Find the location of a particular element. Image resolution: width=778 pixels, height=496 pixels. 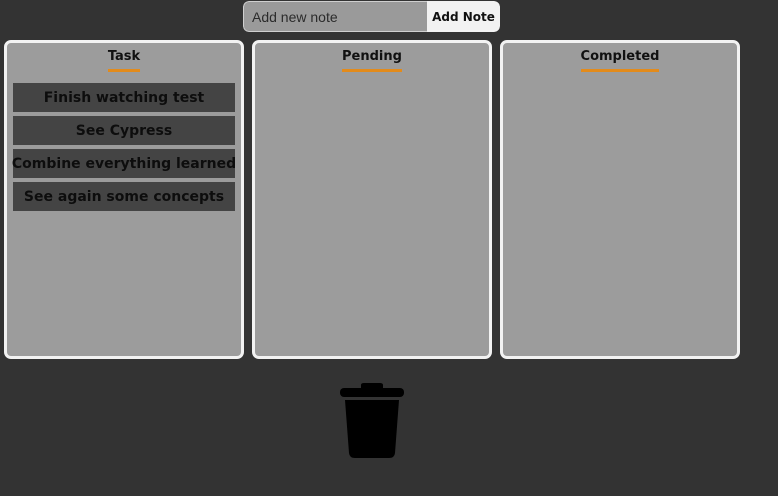

column-title-text: Completed is located at coordinates (620, 60).